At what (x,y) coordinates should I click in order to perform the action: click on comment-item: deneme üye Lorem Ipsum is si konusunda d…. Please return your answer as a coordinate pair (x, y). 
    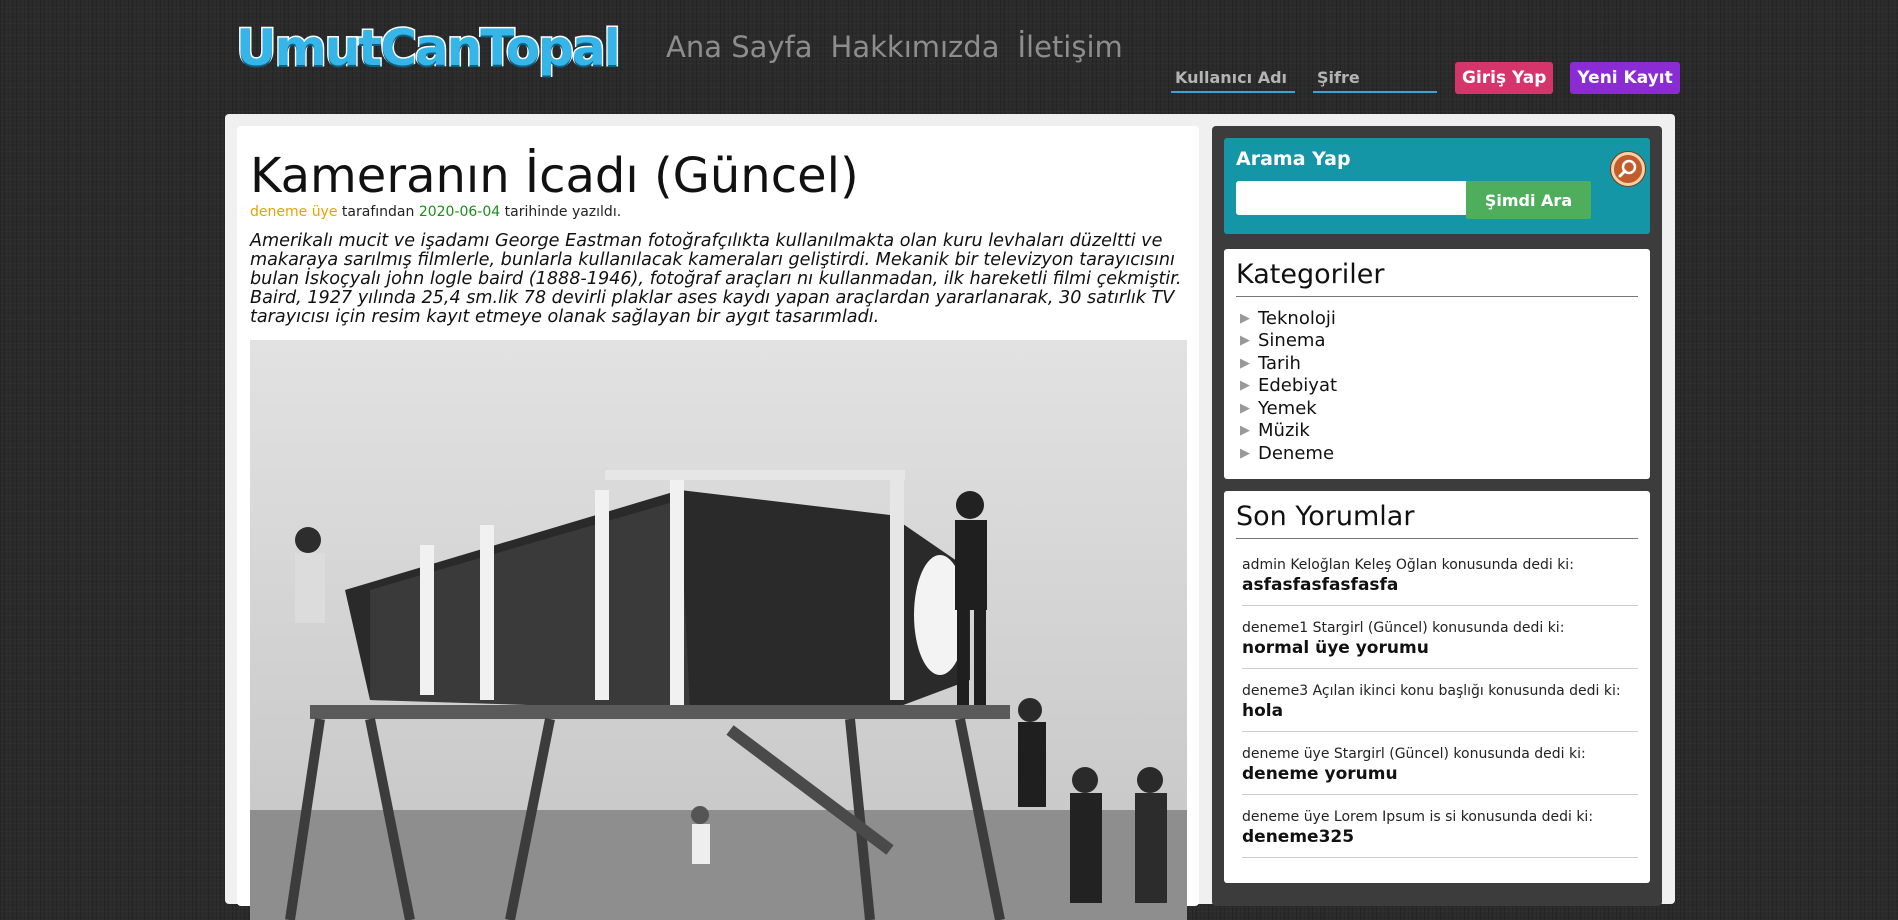
    Looking at the image, I should click on (1440, 829).